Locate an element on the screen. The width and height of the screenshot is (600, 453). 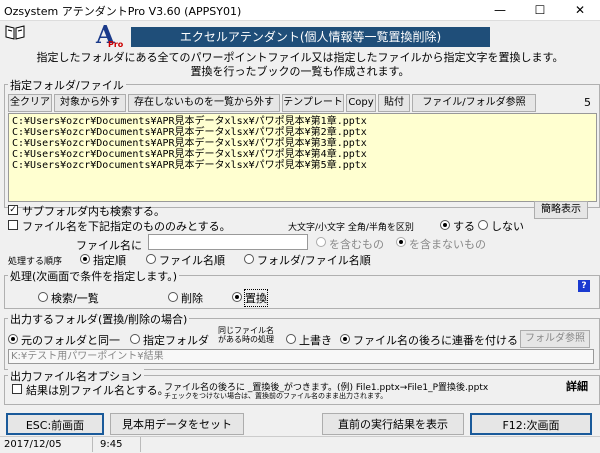
help-icon: ? is located at coordinates (584, 286).